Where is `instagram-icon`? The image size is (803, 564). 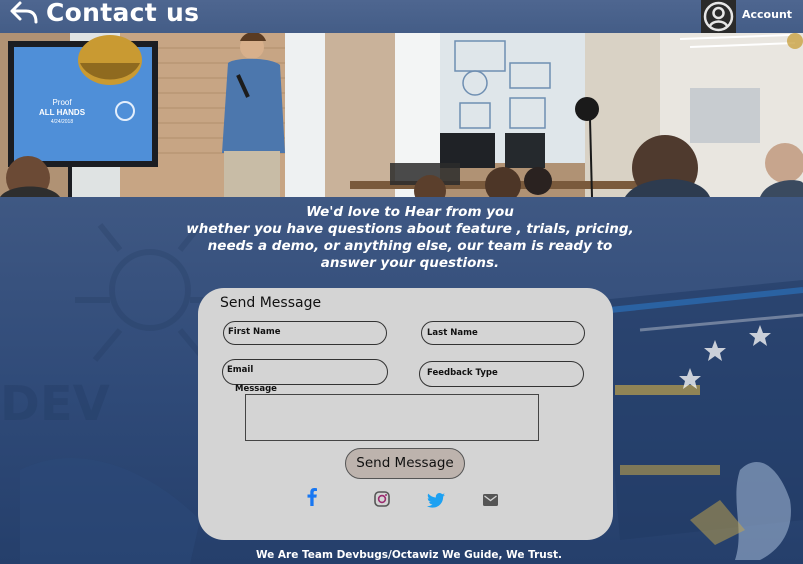 instagram-icon is located at coordinates (382, 499).